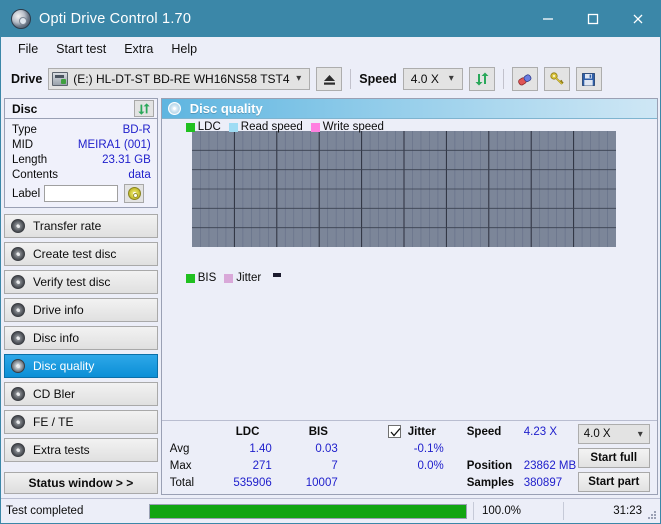 The image size is (661, 524). What do you see at coordinates (81, 394) in the screenshot?
I see `sidebar-item-cd-bler: CD Bler` at bounding box center [81, 394].